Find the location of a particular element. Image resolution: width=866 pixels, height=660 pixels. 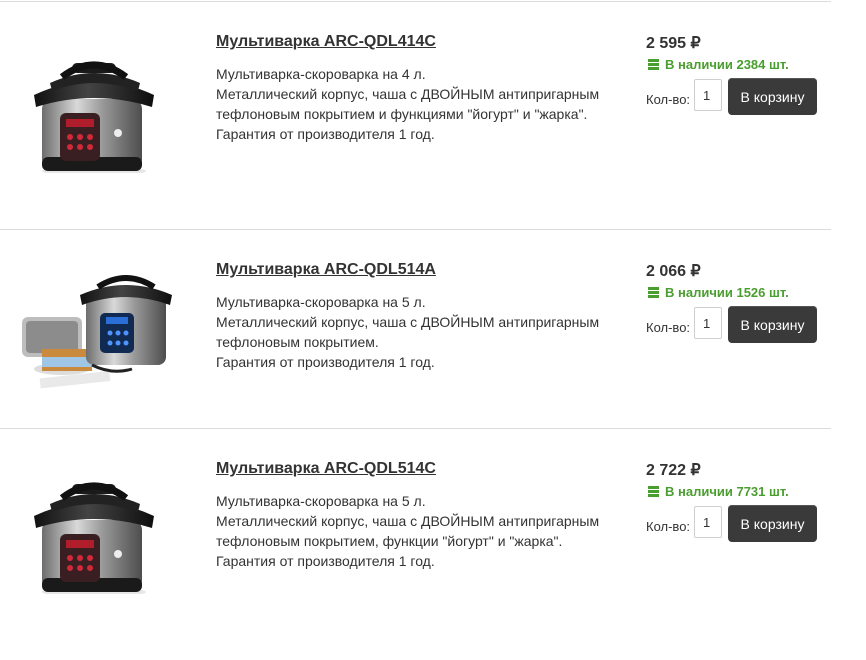

stock-text: В наличии 7731 шт. is located at coordinates (727, 491).